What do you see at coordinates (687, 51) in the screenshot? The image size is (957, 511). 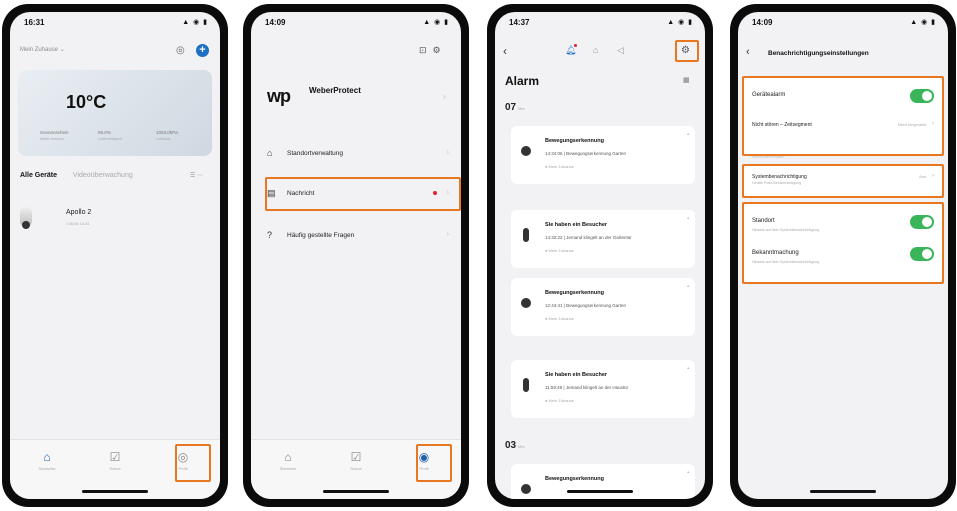 I see `highlight-settings` at bounding box center [687, 51].